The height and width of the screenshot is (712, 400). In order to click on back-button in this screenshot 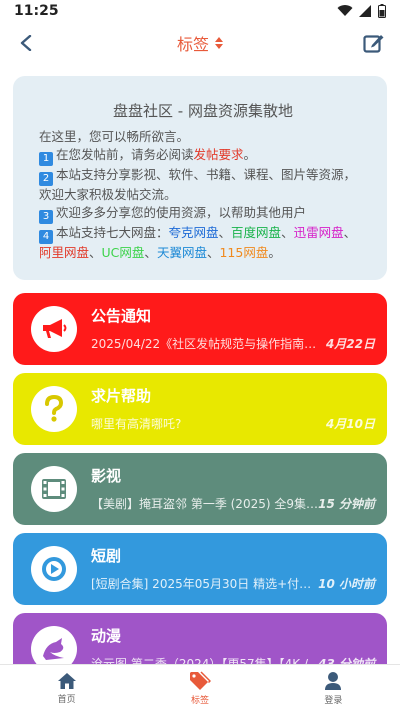, I will do `click(26, 43)`.